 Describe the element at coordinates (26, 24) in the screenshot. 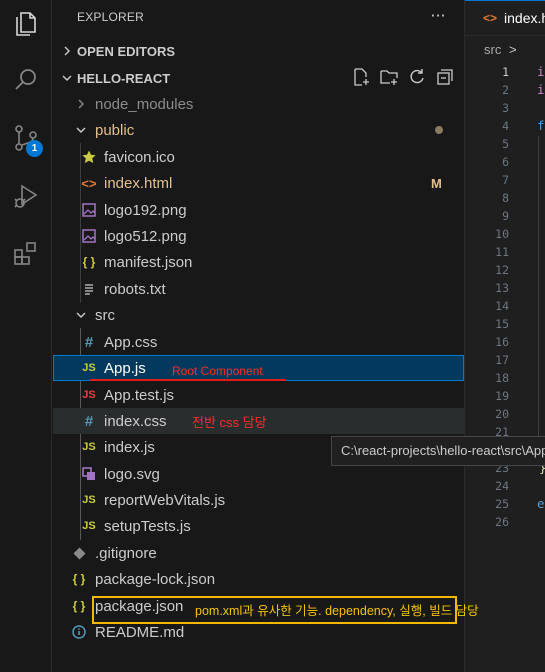

I see `explorer-icon` at that location.